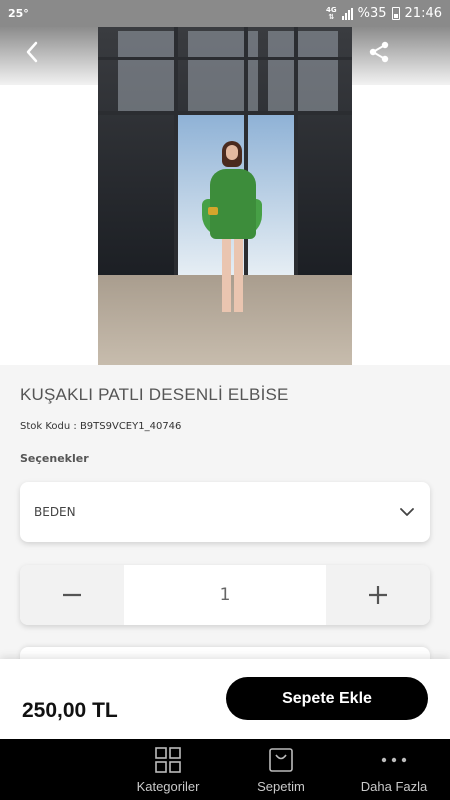  I want to click on share-button, so click(379, 52).